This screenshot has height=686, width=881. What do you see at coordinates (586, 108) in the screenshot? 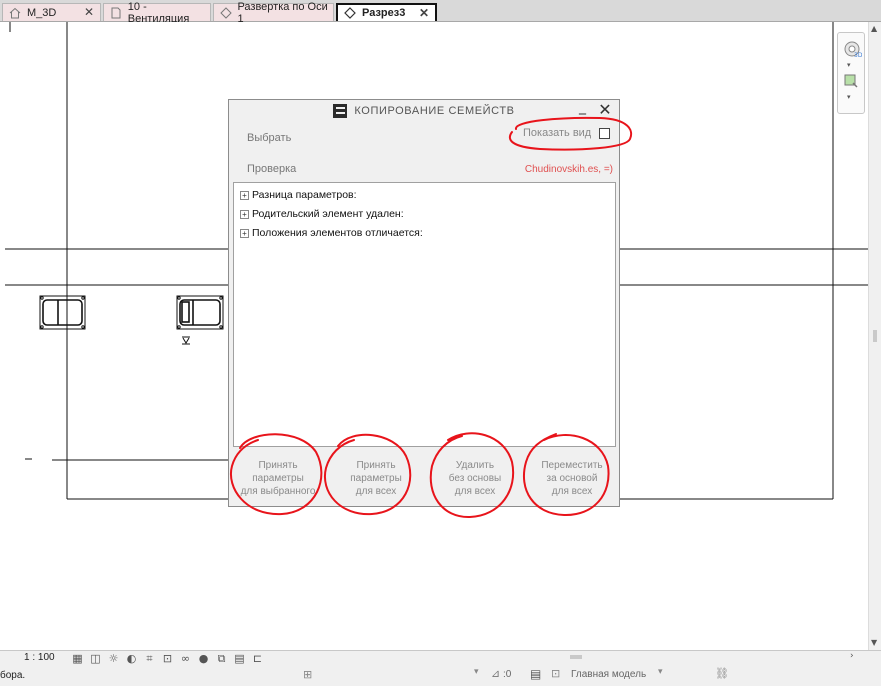
I see `minimize-button: _` at bounding box center [586, 108].